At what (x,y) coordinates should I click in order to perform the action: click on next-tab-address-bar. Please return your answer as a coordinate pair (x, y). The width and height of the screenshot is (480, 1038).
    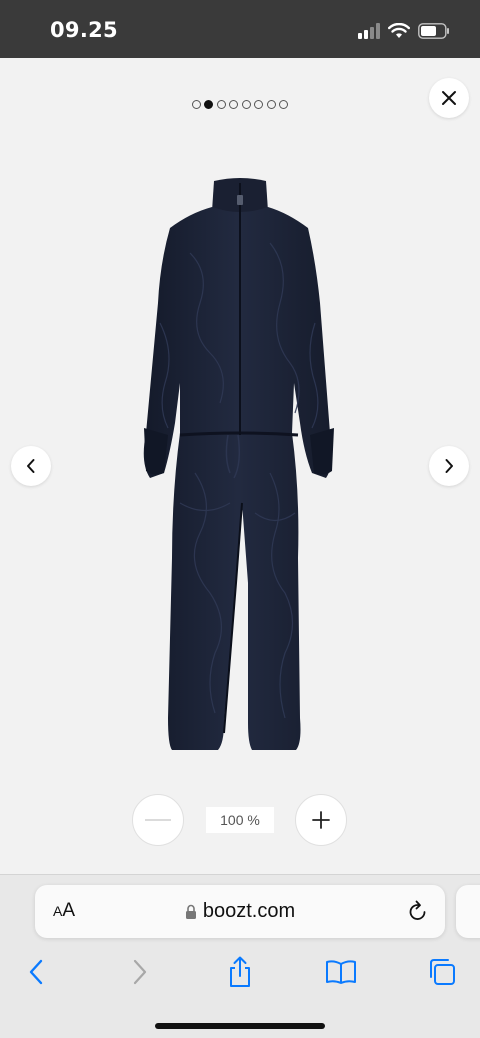
    Looking at the image, I should click on (468, 911).